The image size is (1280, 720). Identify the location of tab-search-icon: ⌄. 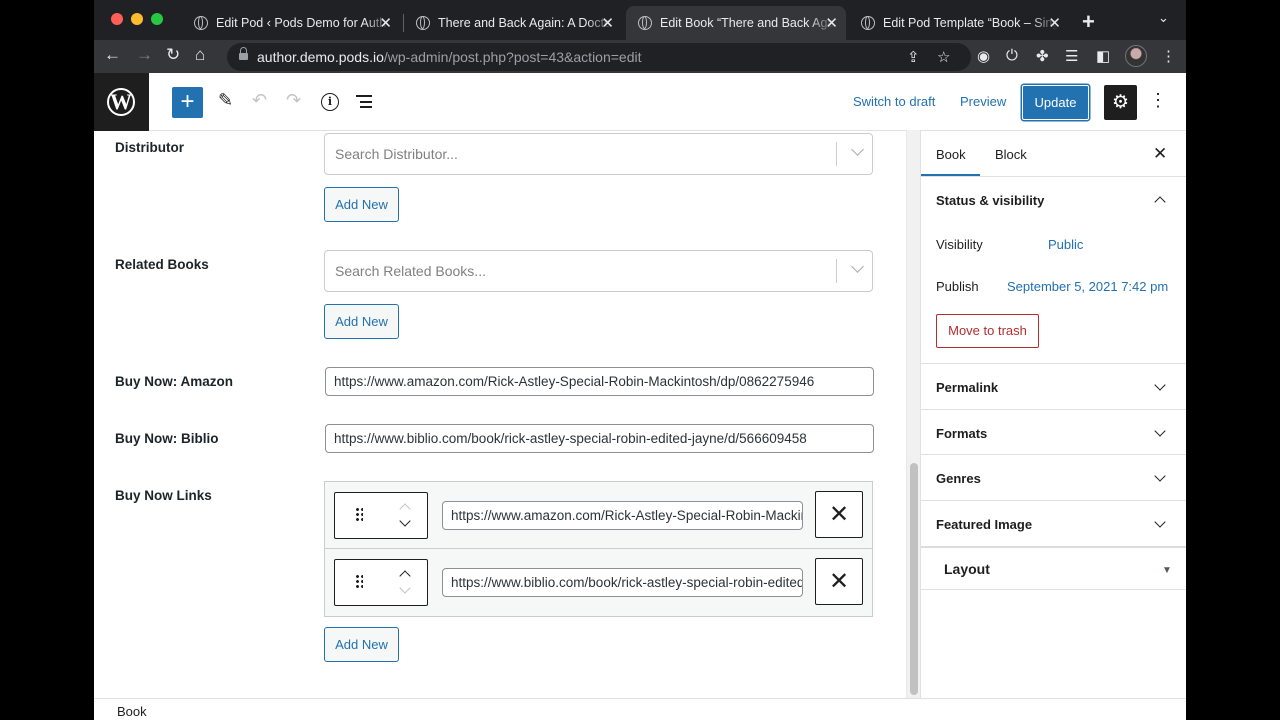
(1163, 18).